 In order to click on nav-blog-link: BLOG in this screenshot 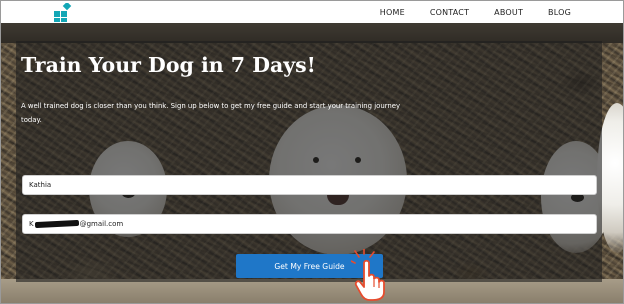, I will do `click(559, 12)`.